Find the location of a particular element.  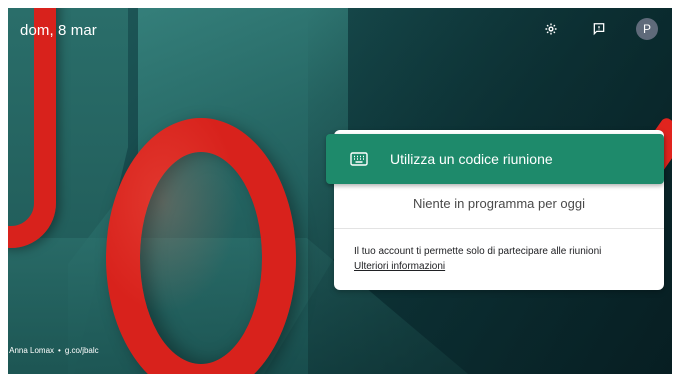

use-meeting-code-label: Utilizza un codice riunione is located at coordinates (471, 159).